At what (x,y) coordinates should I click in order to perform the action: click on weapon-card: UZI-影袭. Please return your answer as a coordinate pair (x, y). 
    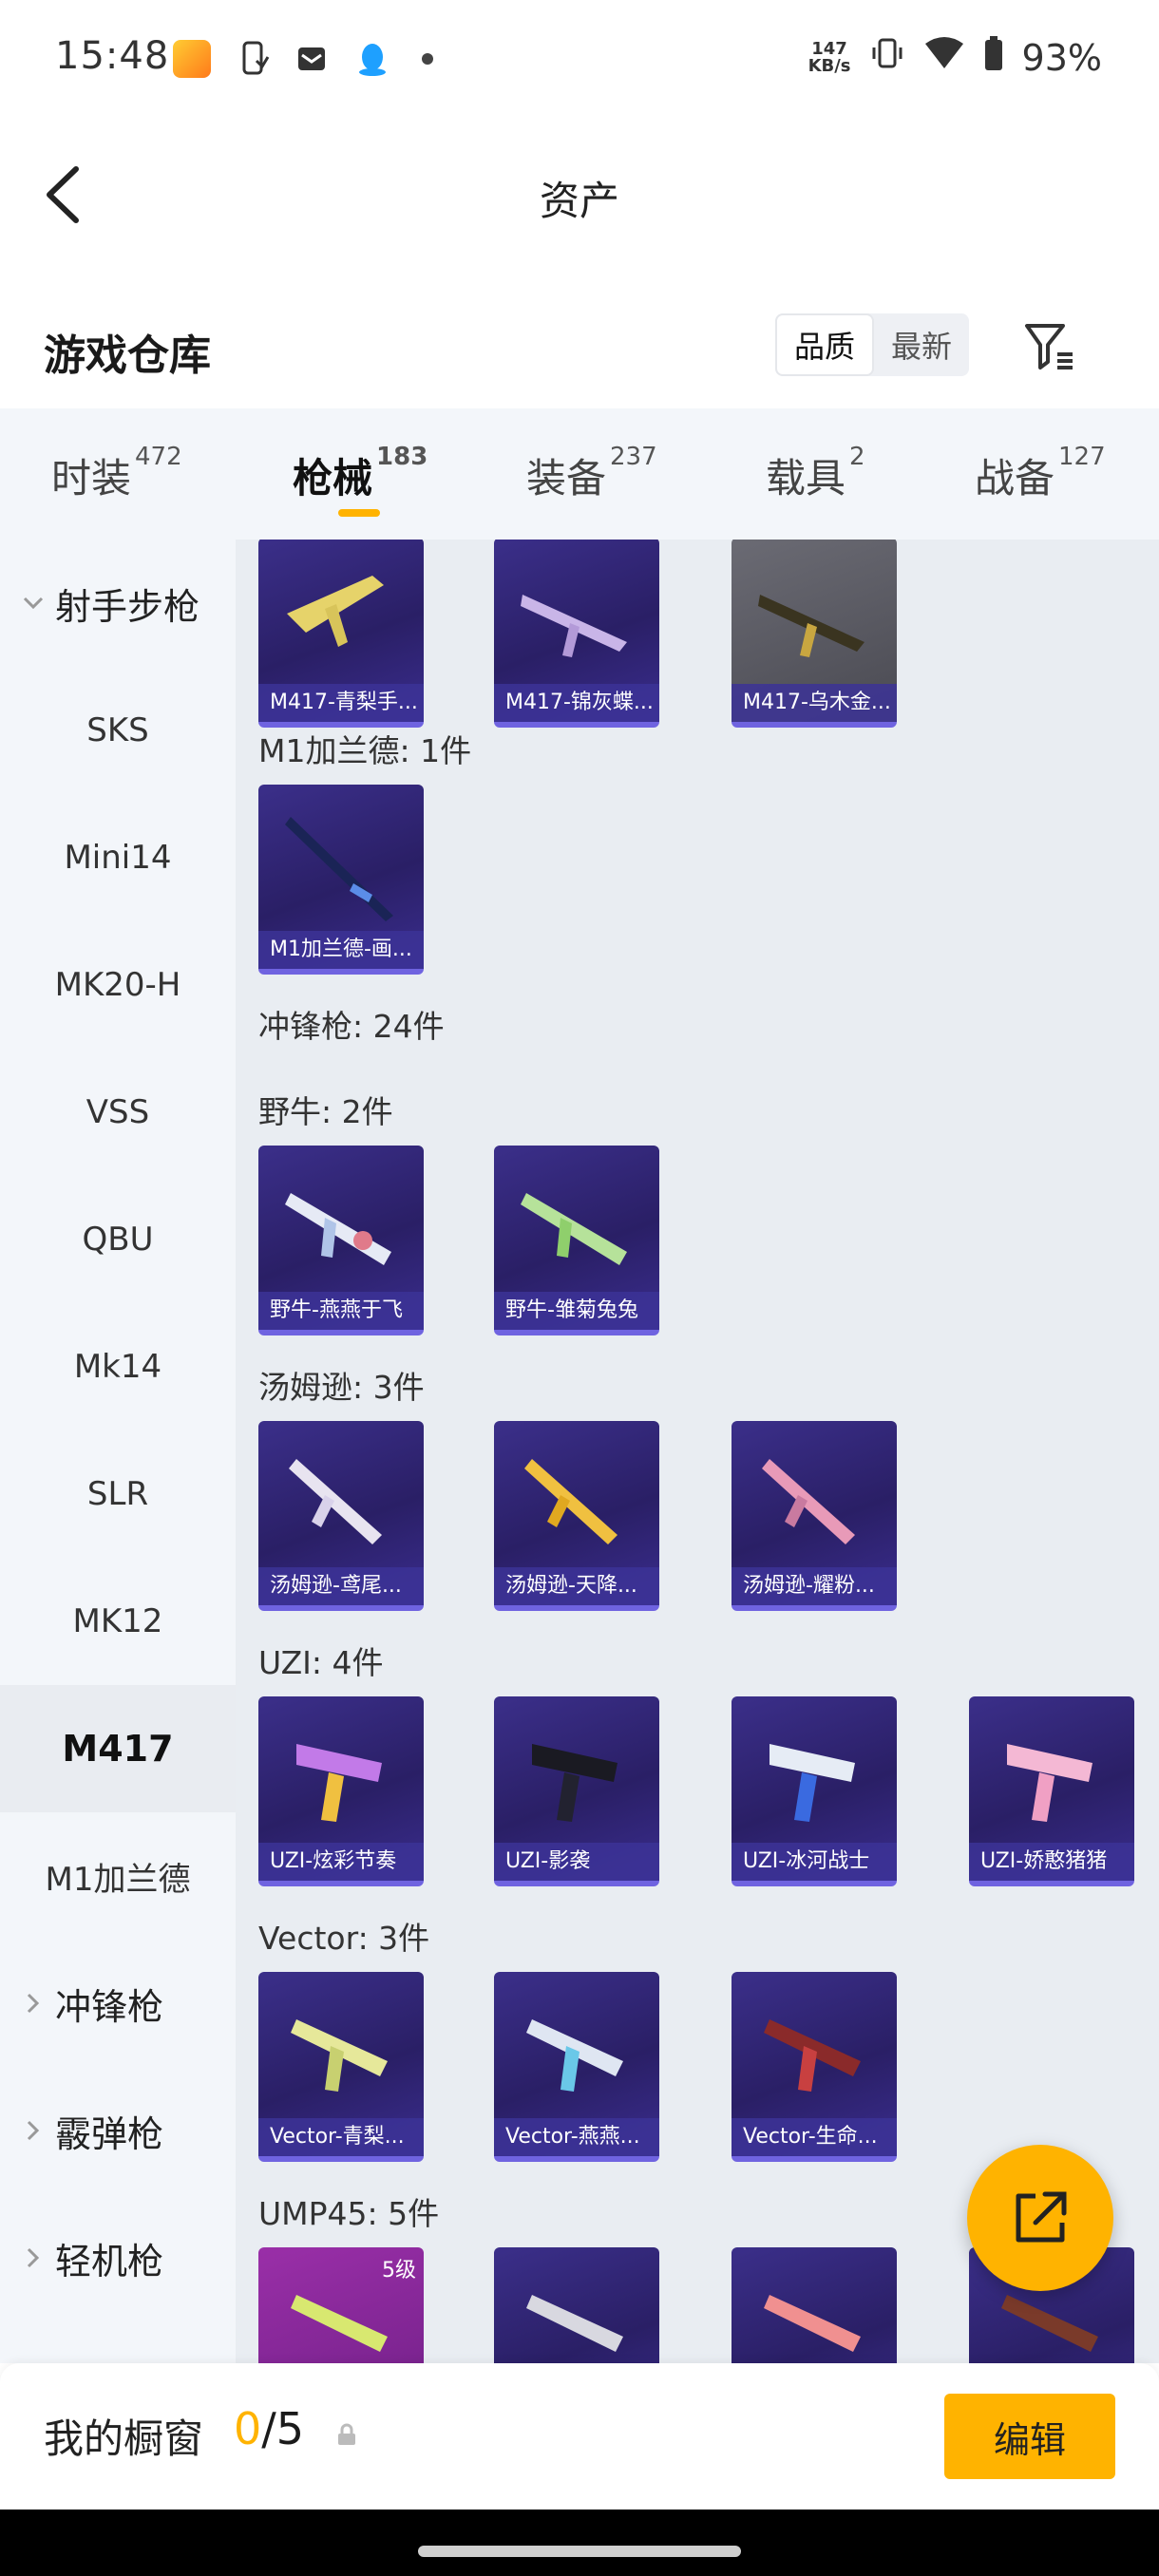
    Looking at the image, I should click on (576, 1791).